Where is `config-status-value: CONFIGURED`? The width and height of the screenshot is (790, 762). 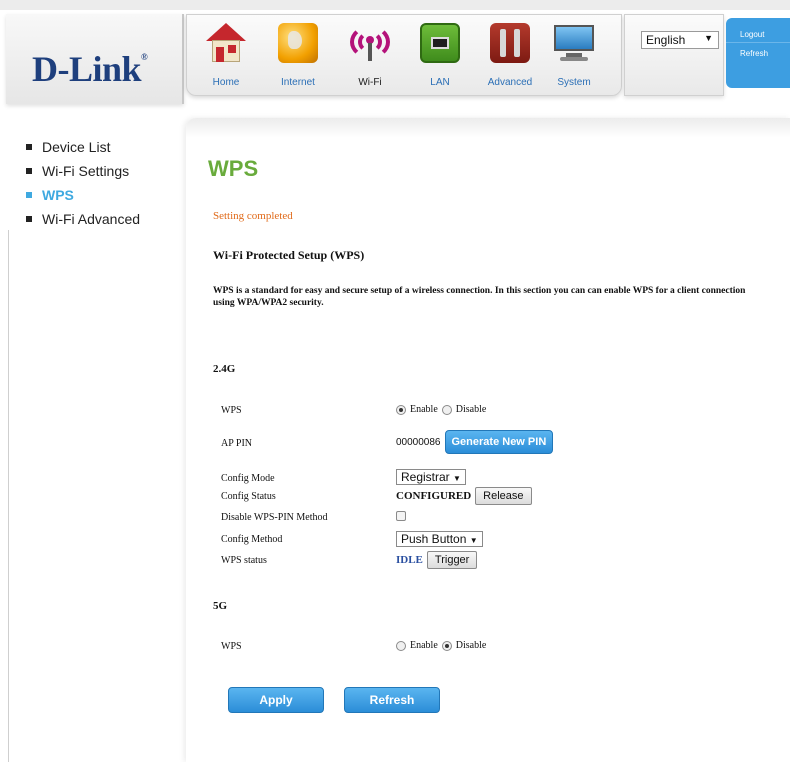 config-status-value: CONFIGURED is located at coordinates (434, 496).